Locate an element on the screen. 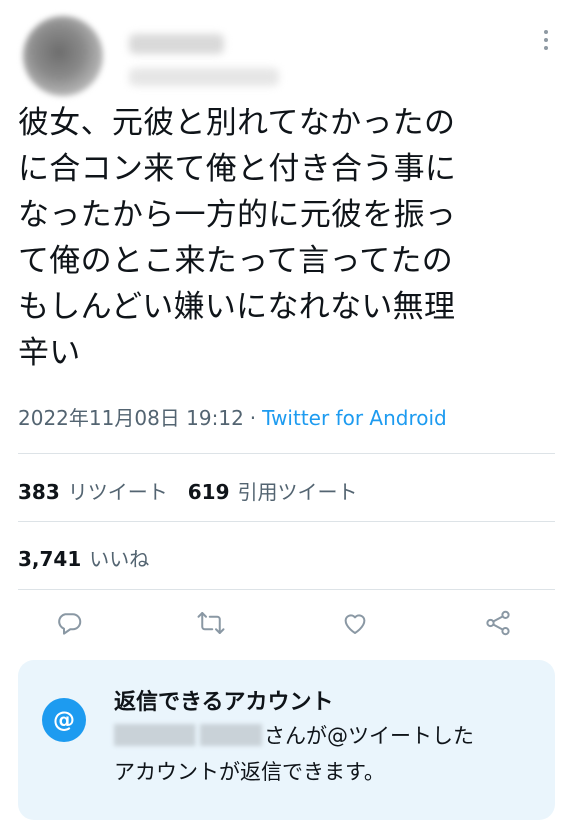 Image resolution: width=573 pixels, height=820 pixels. share-icon is located at coordinates (500, 625).